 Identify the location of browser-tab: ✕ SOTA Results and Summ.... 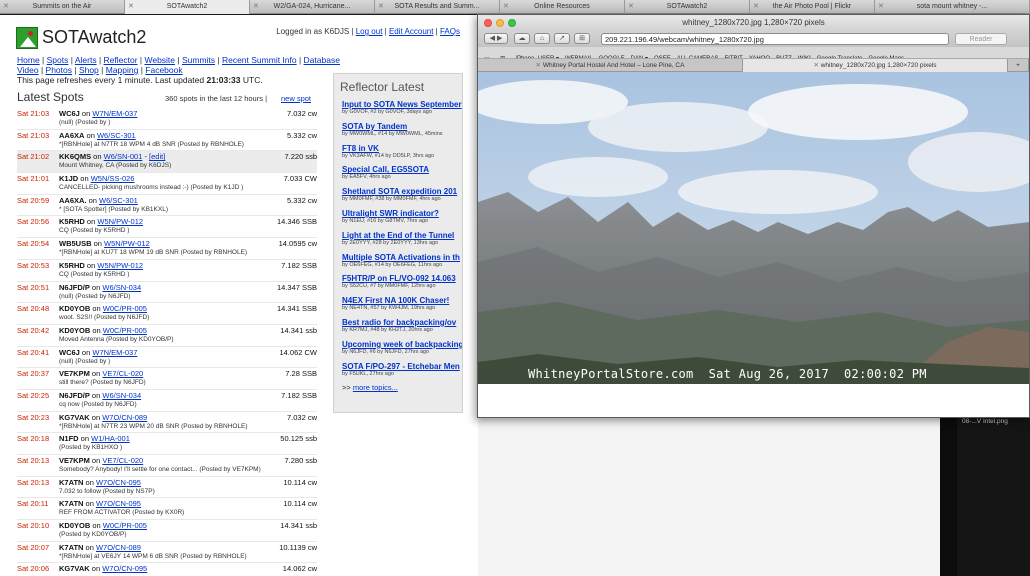
(437, 7).